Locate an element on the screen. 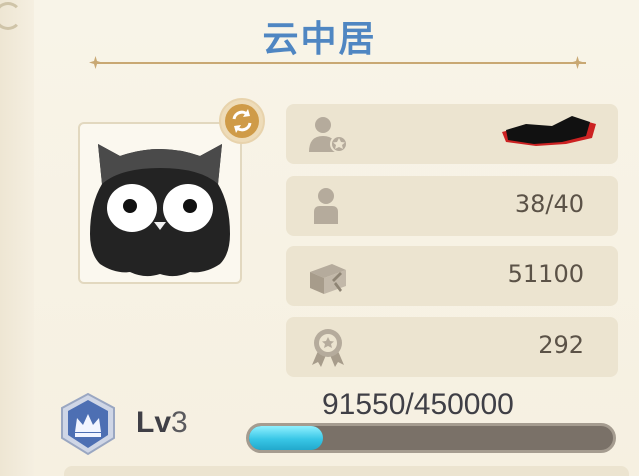 The height and width of the screenshot is (476, 639). leader-person-icon is located at coordinates (328, 135).